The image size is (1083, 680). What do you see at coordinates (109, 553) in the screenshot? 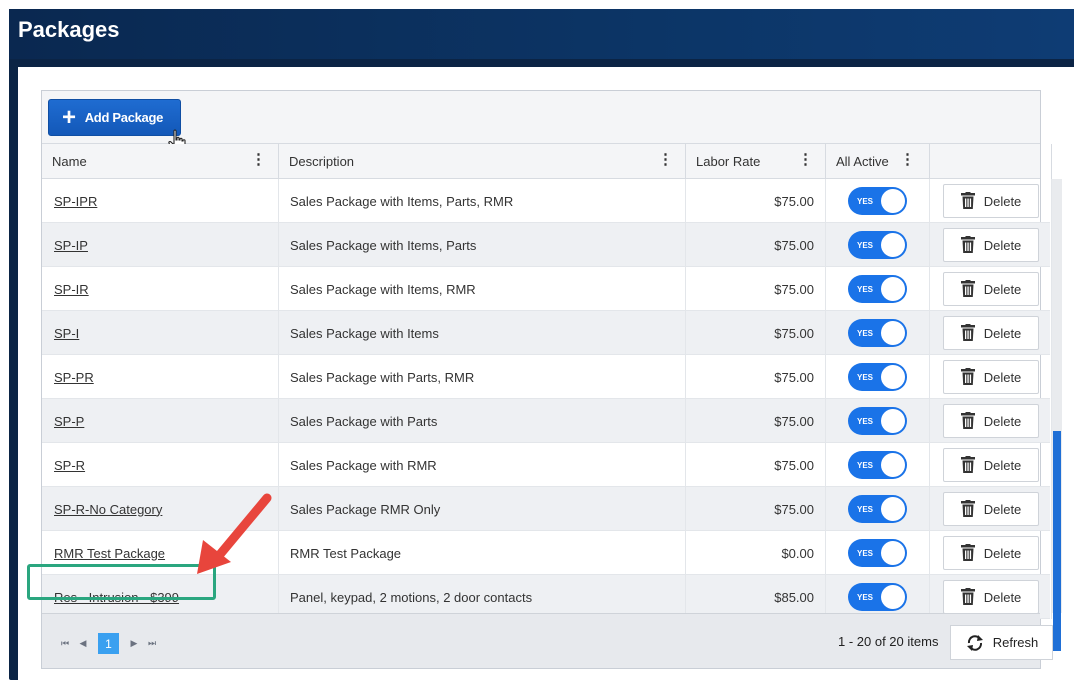
I see `package-name-link: RMR Test Package` at bounding box center [109, 553].